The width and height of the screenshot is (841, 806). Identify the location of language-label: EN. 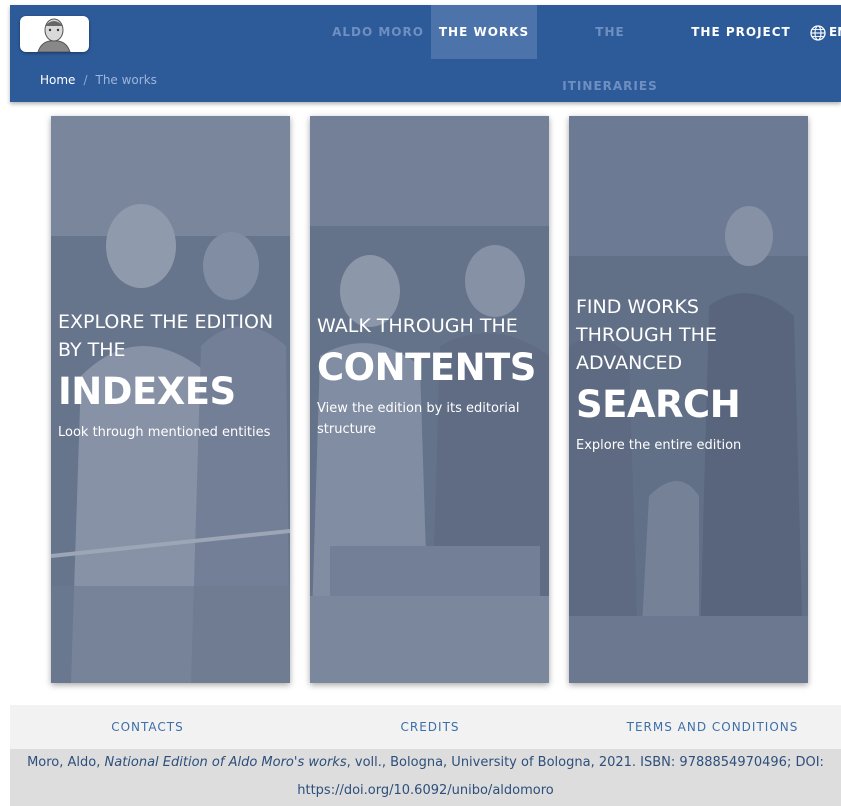
(835, 32).